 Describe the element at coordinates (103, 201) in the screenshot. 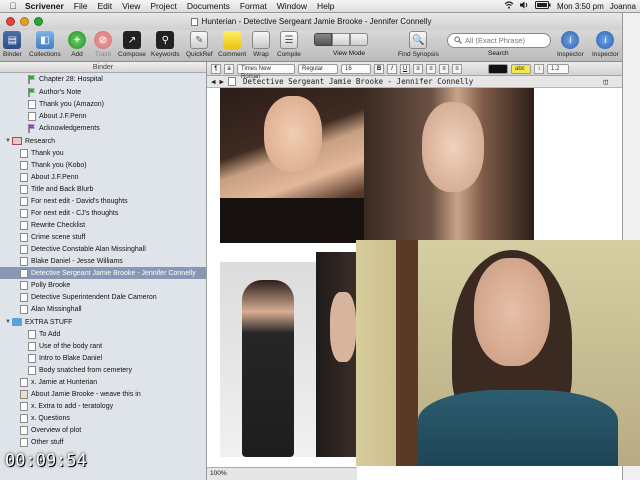

I see `binder-item: For next edit - David's thoughts` at that location.